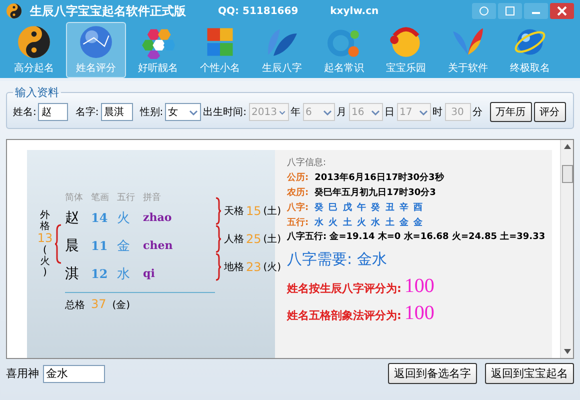  What do you see at coordinates (124, 246) in the screenshot?
I see `element-label: 金` at bounding box center [124, 246].